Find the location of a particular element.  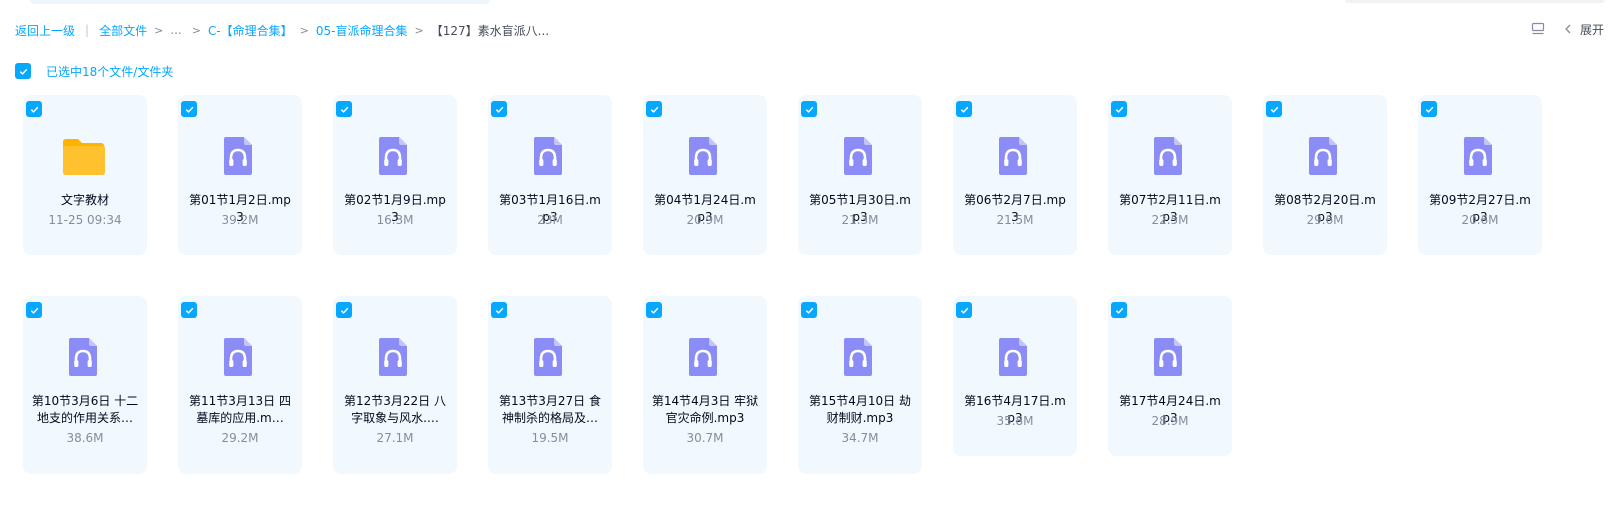

file-name: 第14节4月3日 牢狱官灾命例.mp3 is located at coordinates (705, 409).